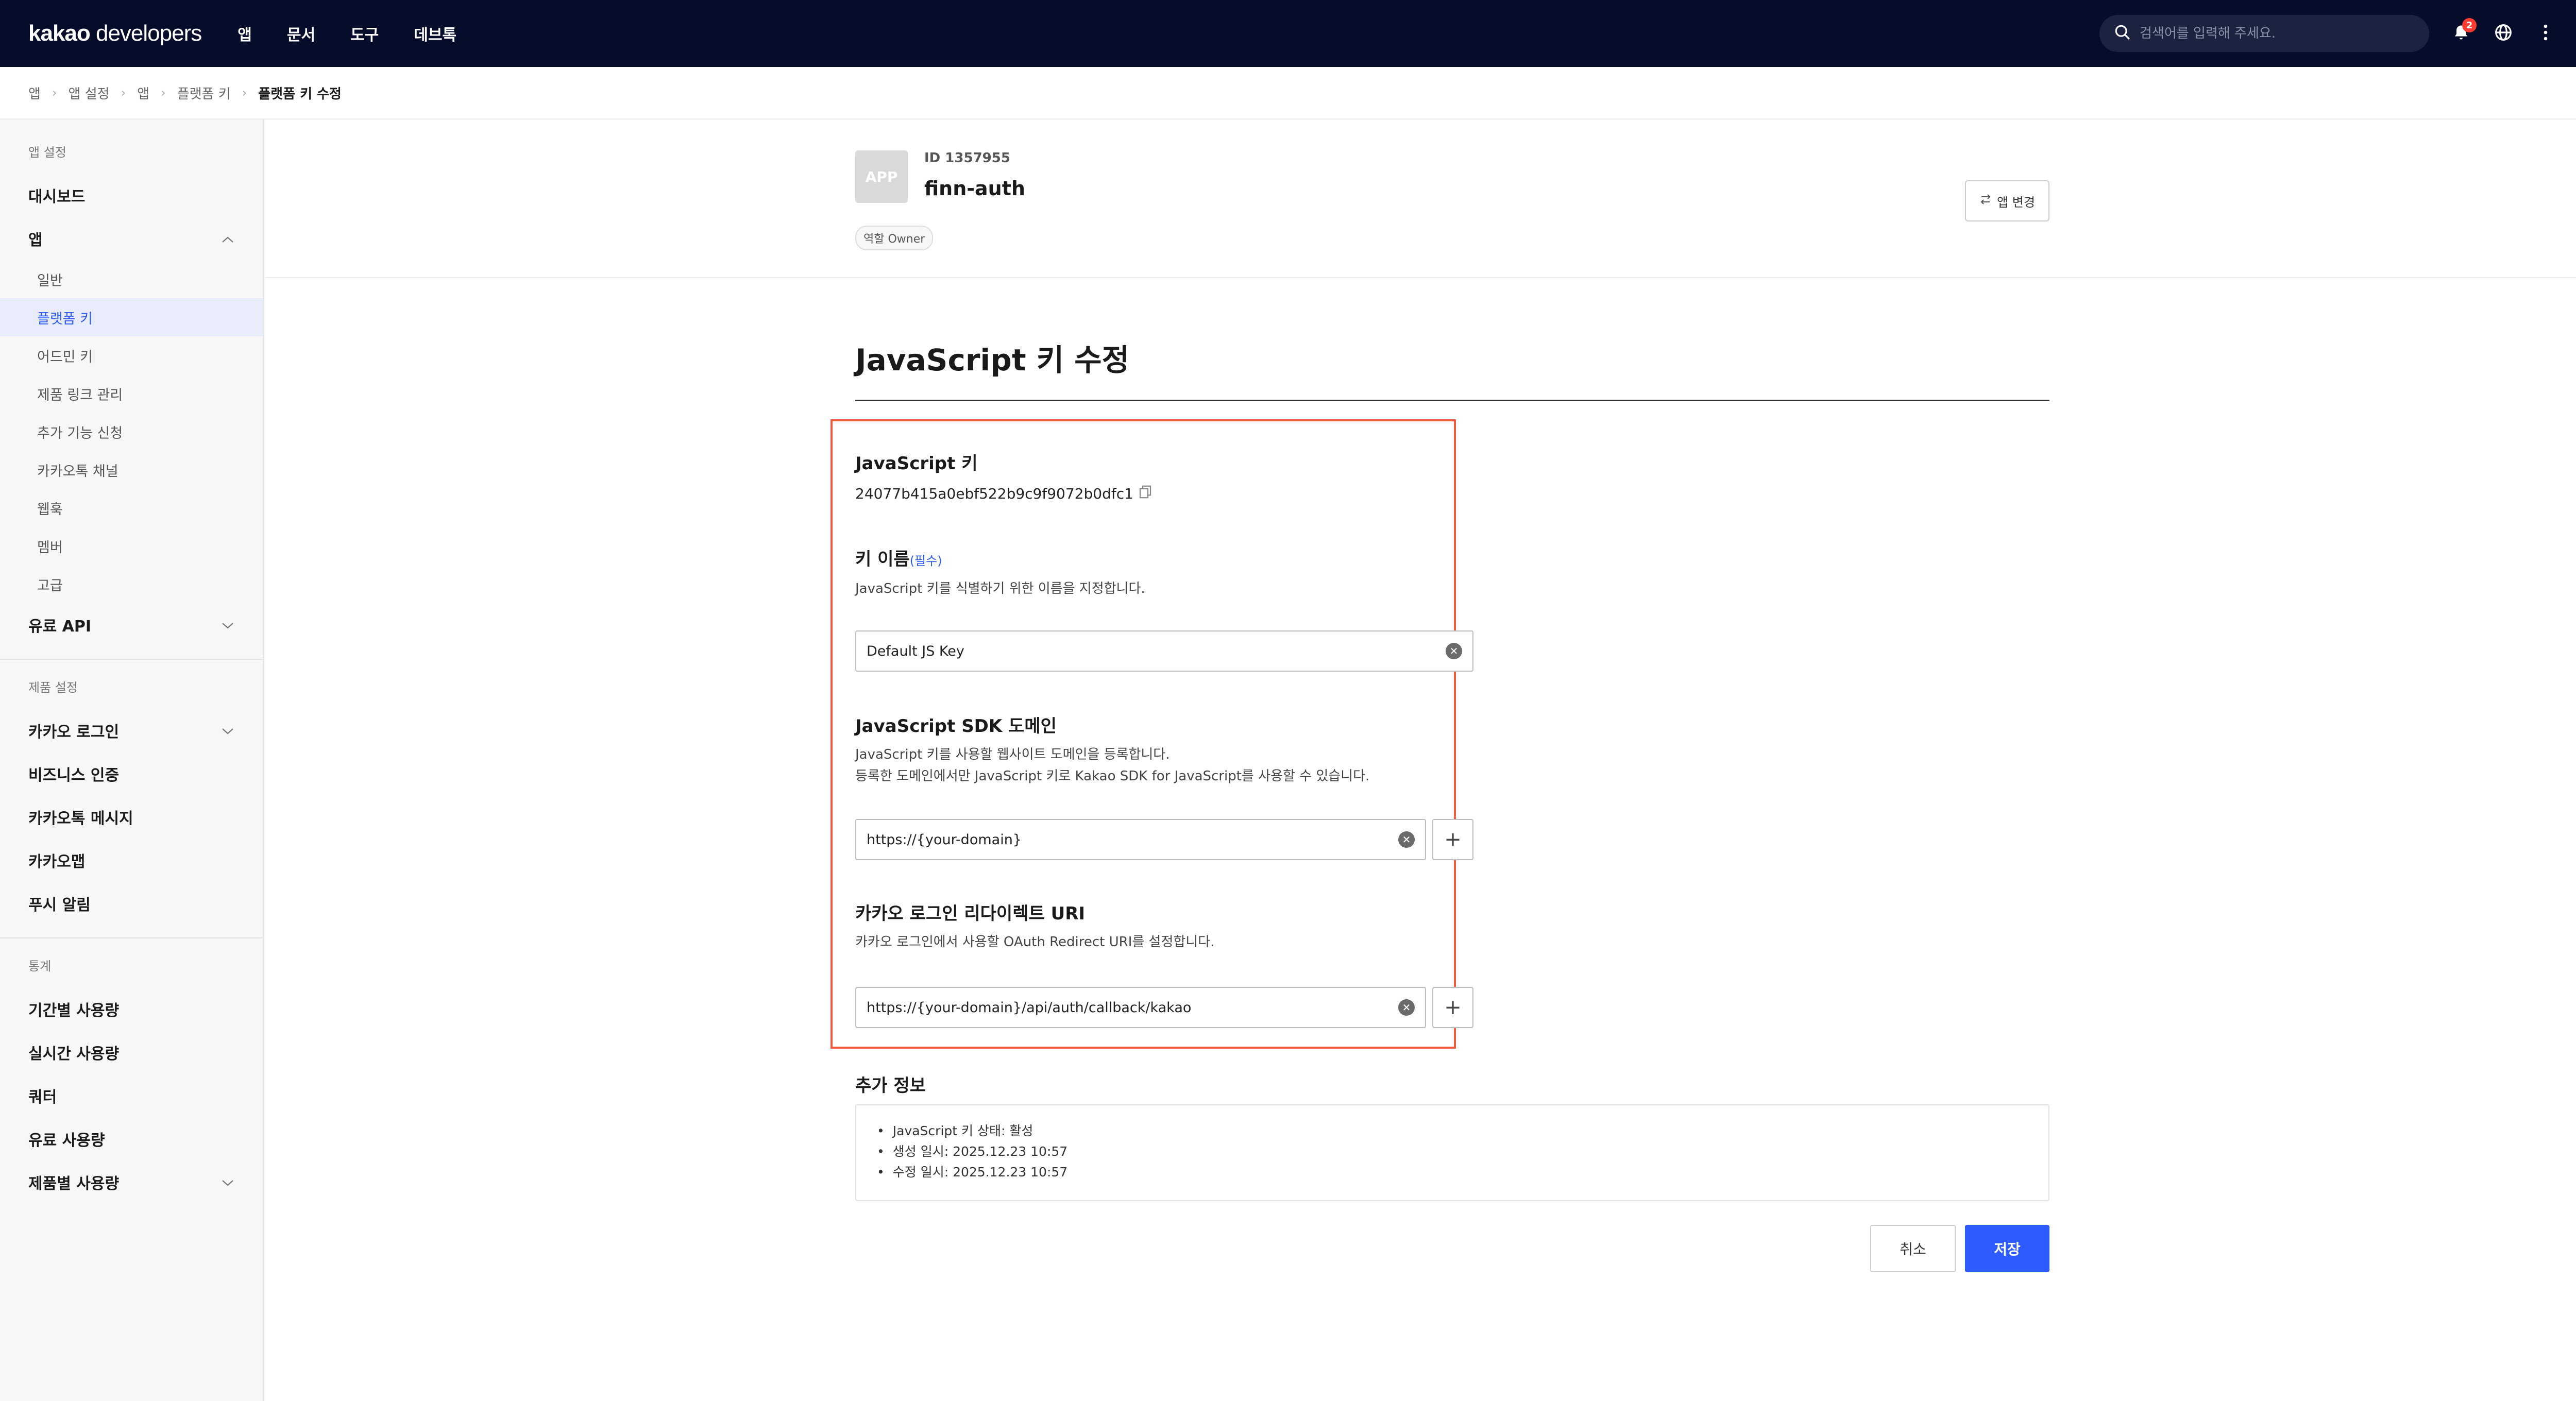  What do you see at coordinates (47, 152) in the screenshot?
I see `sidebar-section-app-settings: 앱 설정` at bounding box center [47, 152].